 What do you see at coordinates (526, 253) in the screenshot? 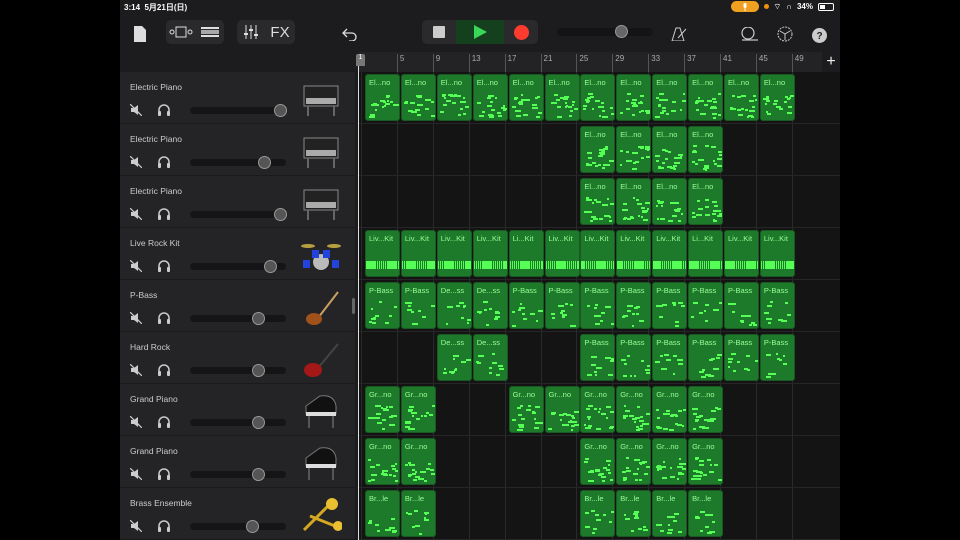
I see `region: Li...Kit` at bounding box center [526, 253].